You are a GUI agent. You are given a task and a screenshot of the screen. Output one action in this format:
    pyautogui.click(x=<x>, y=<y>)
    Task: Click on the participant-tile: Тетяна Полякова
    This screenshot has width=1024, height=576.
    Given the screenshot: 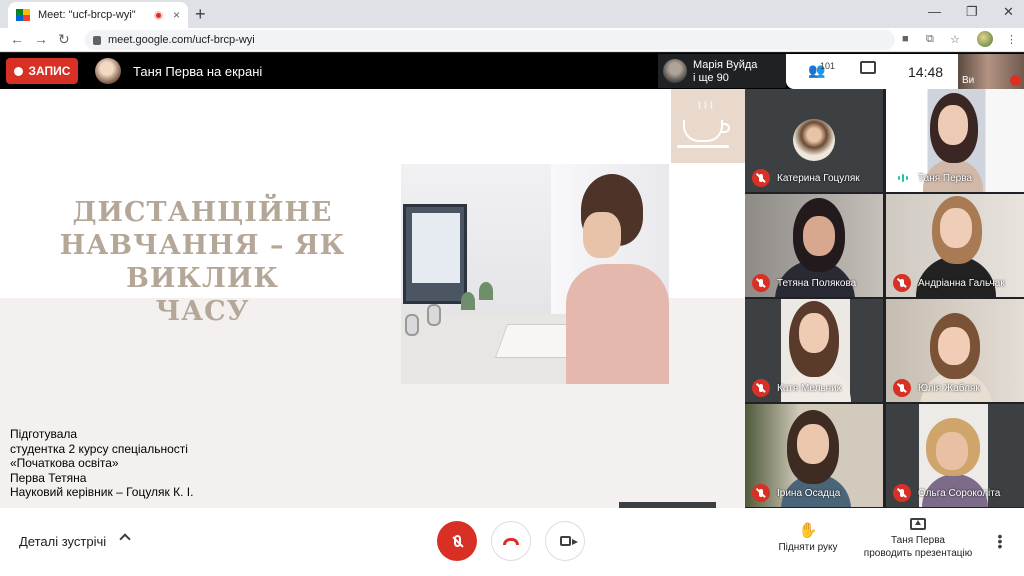 What is the action you would take?
    pyautogui.click(x=814, y=245)
    